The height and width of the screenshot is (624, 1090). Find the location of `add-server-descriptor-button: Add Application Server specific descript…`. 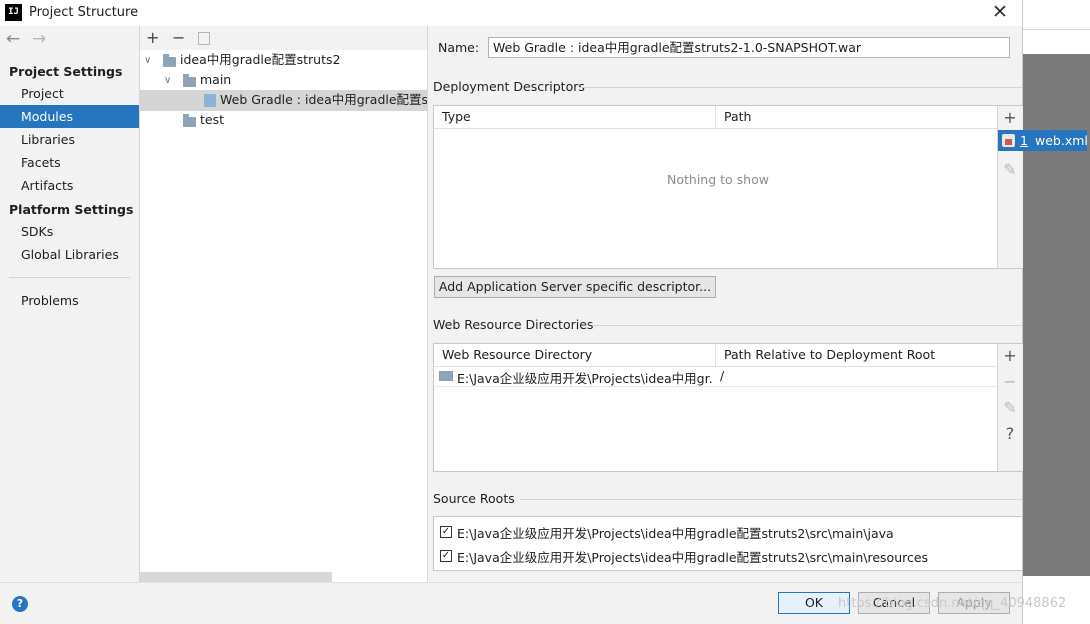

add-server-descriptor-button: Add Application Server specific descript… is located at coordinates (575, 287).